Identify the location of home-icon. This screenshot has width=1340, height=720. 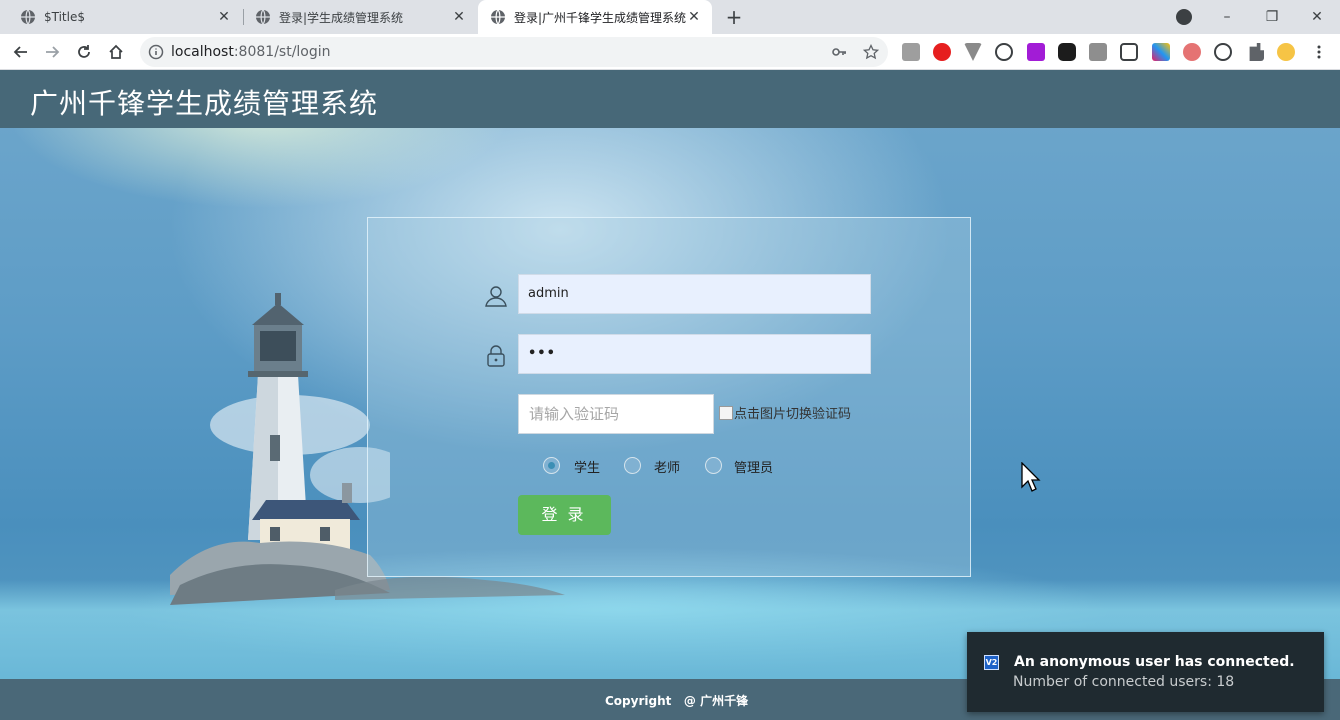
(116, 51).